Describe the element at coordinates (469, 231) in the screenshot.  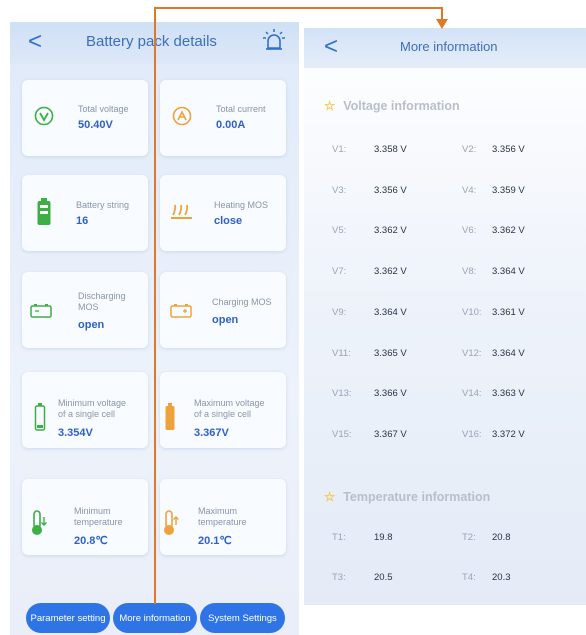
I see `voltage-label: V6:` at that location.